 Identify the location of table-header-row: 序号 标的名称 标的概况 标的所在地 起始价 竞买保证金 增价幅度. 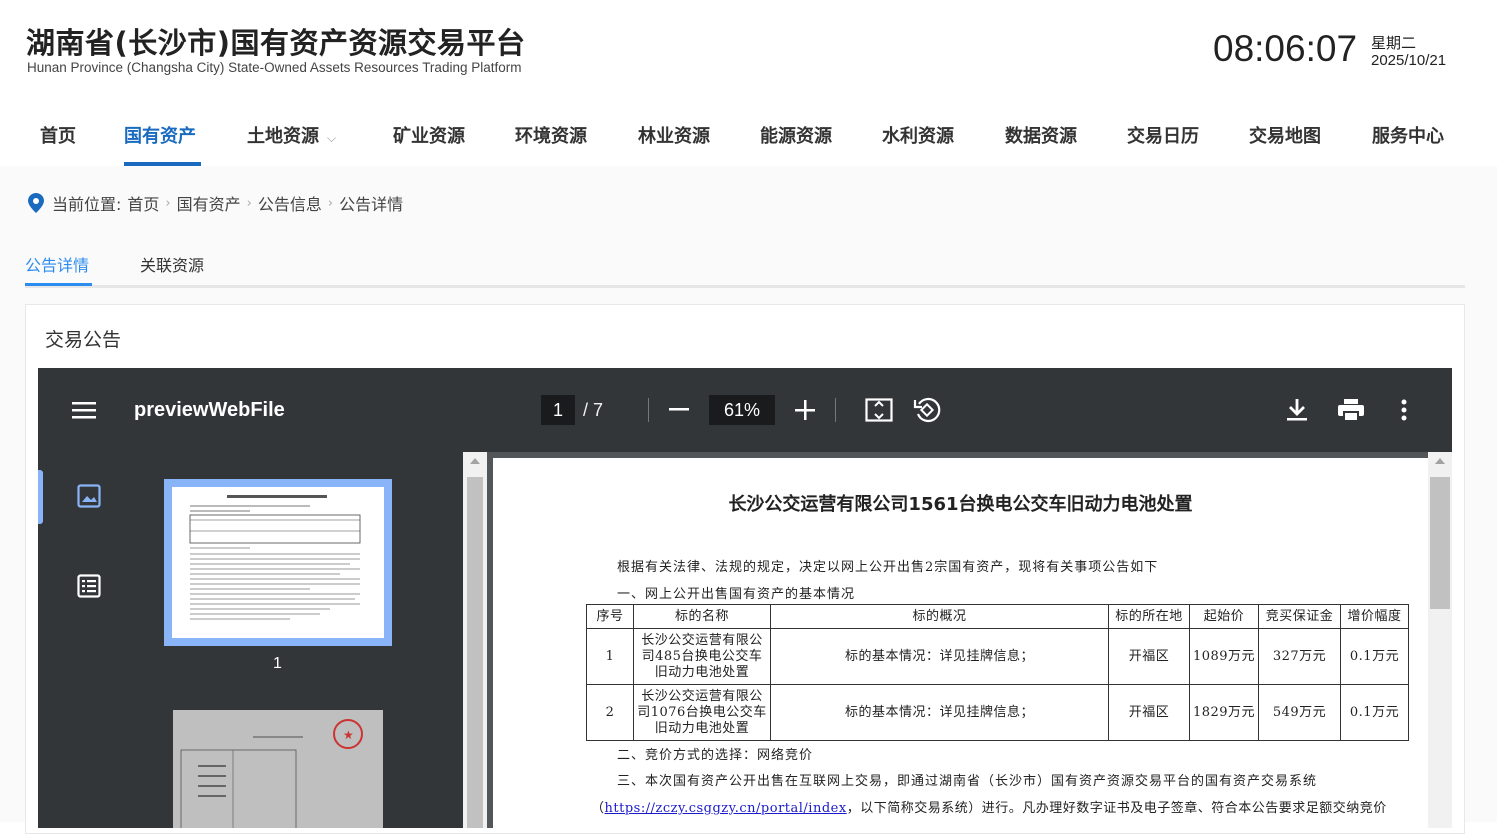
(997, 616).